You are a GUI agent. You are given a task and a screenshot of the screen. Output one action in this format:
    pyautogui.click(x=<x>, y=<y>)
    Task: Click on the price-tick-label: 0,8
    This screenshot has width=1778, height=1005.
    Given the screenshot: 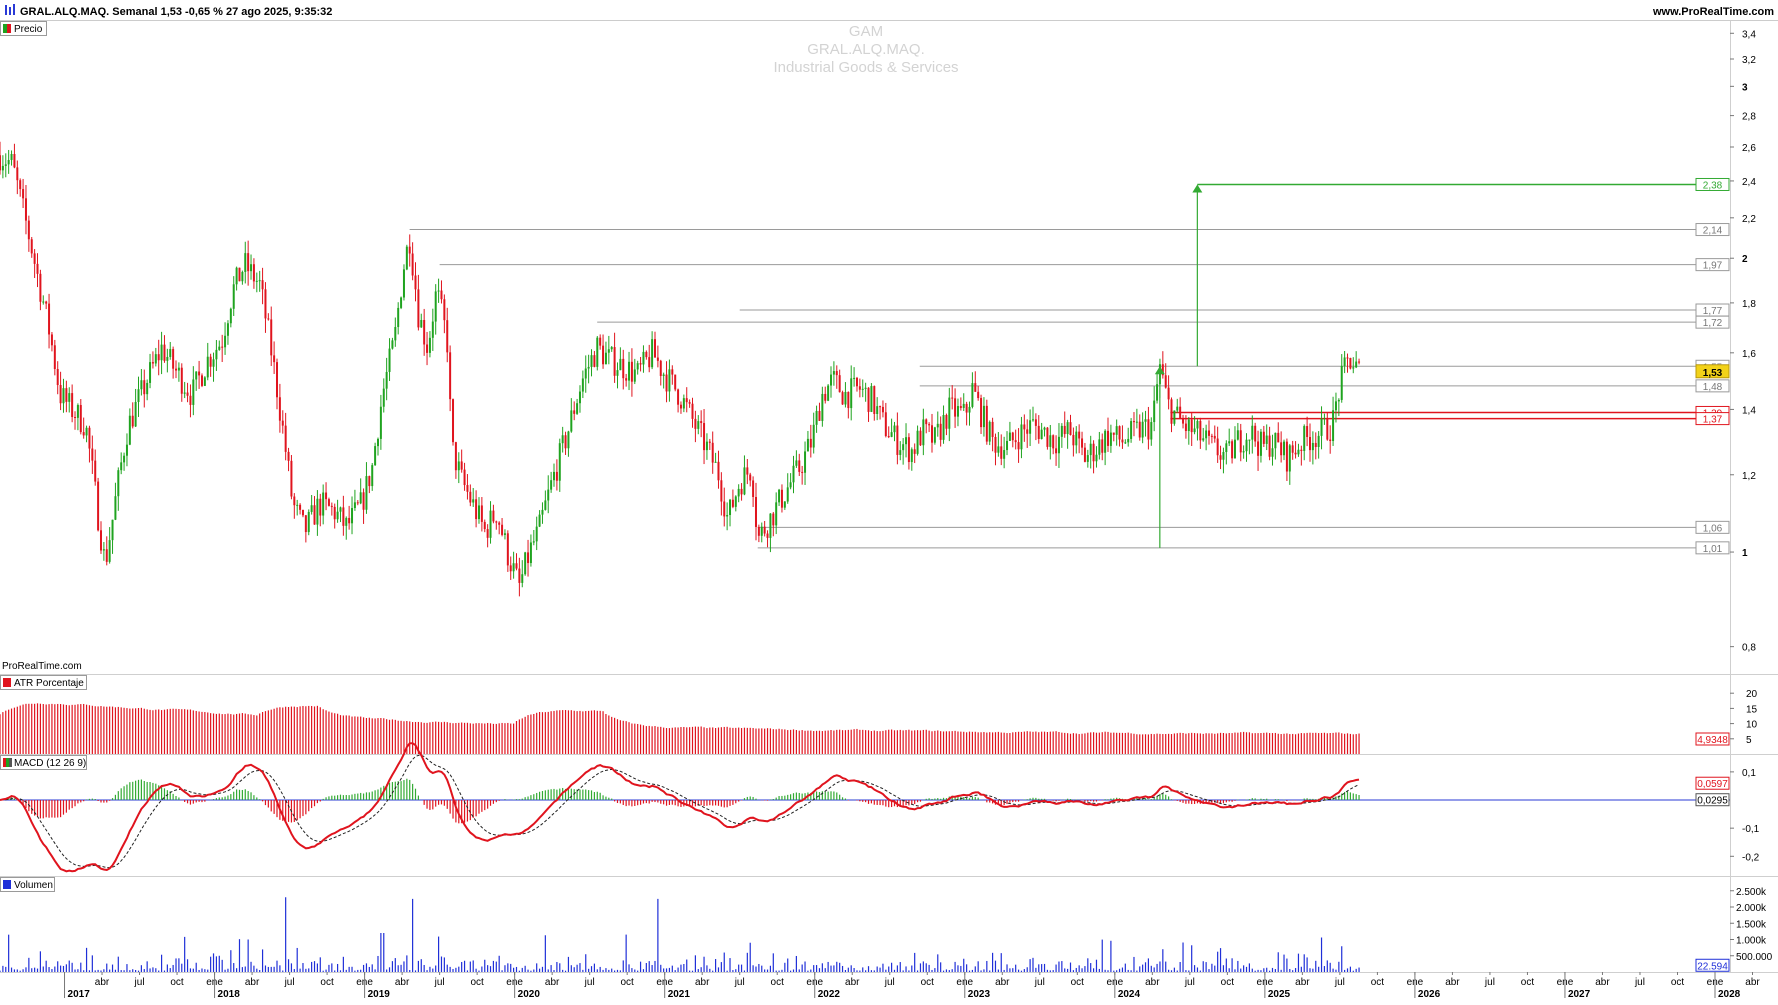 What is the action you would take?
    pyautogui.click(x=1749, y=648)
    